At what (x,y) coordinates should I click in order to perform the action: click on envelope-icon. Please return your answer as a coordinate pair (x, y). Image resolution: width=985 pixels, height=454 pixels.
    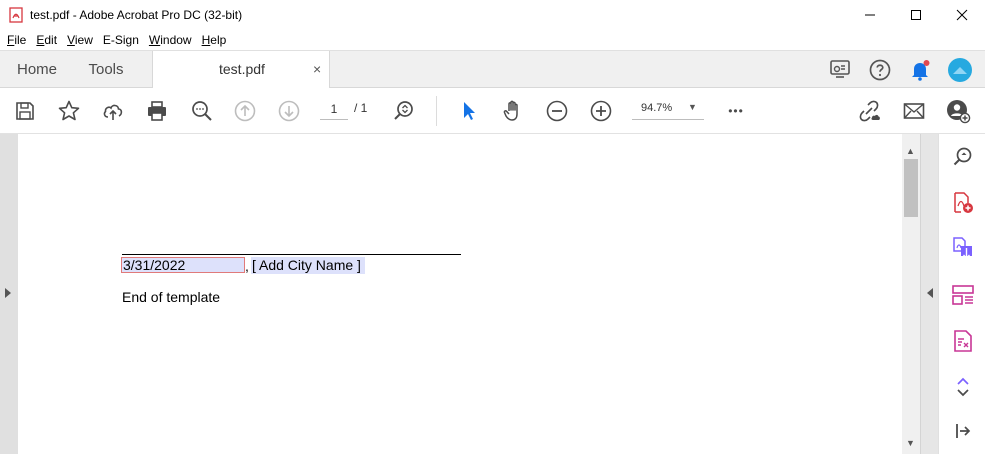
    Looking at the image, I should click on (914, 111).